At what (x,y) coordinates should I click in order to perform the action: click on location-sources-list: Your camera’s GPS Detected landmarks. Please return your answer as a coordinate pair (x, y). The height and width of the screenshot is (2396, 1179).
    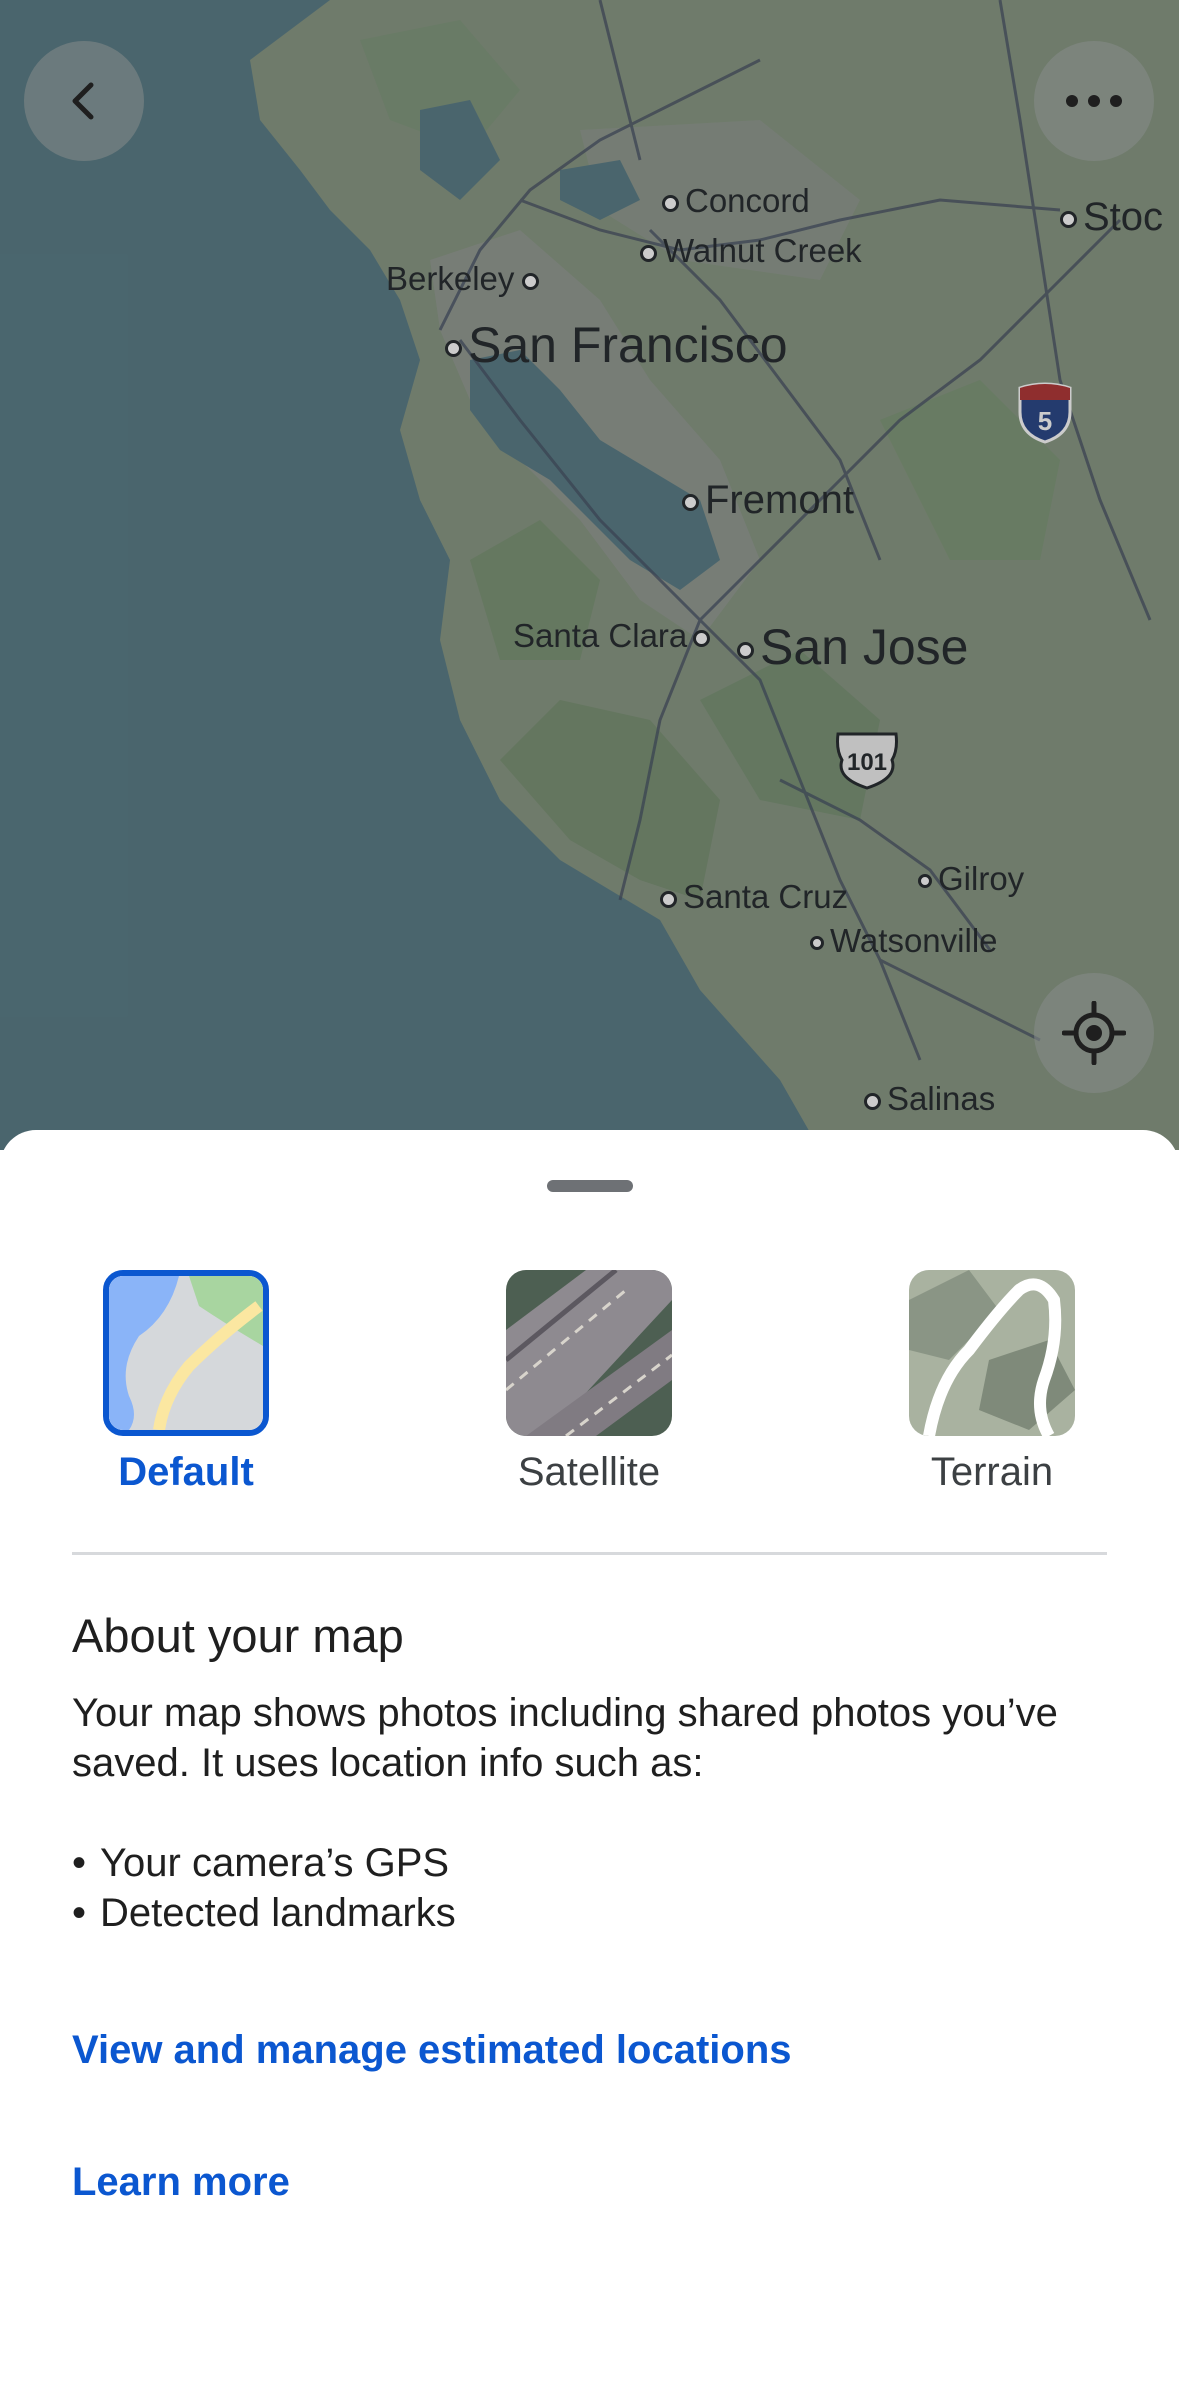
    Looking at the image, I should click on (264, 1888).